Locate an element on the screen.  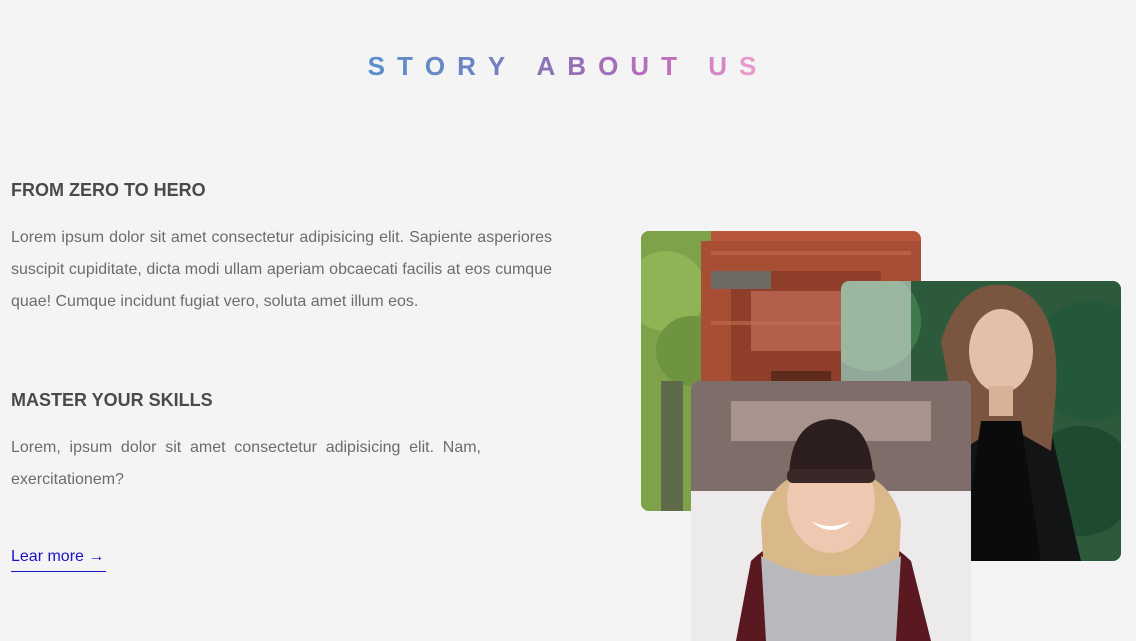
title-letter: Y is located at coordinates (502, 66).